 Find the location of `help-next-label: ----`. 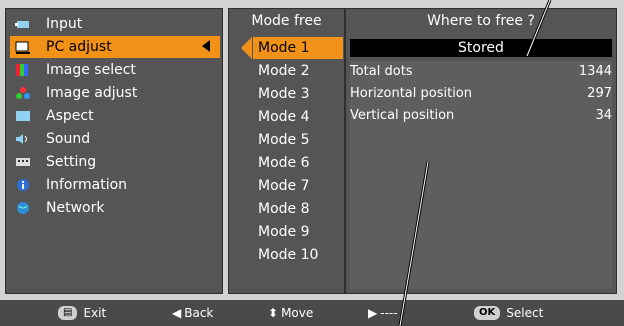

help-next-label: ---- is located at coordinates (389, 313).